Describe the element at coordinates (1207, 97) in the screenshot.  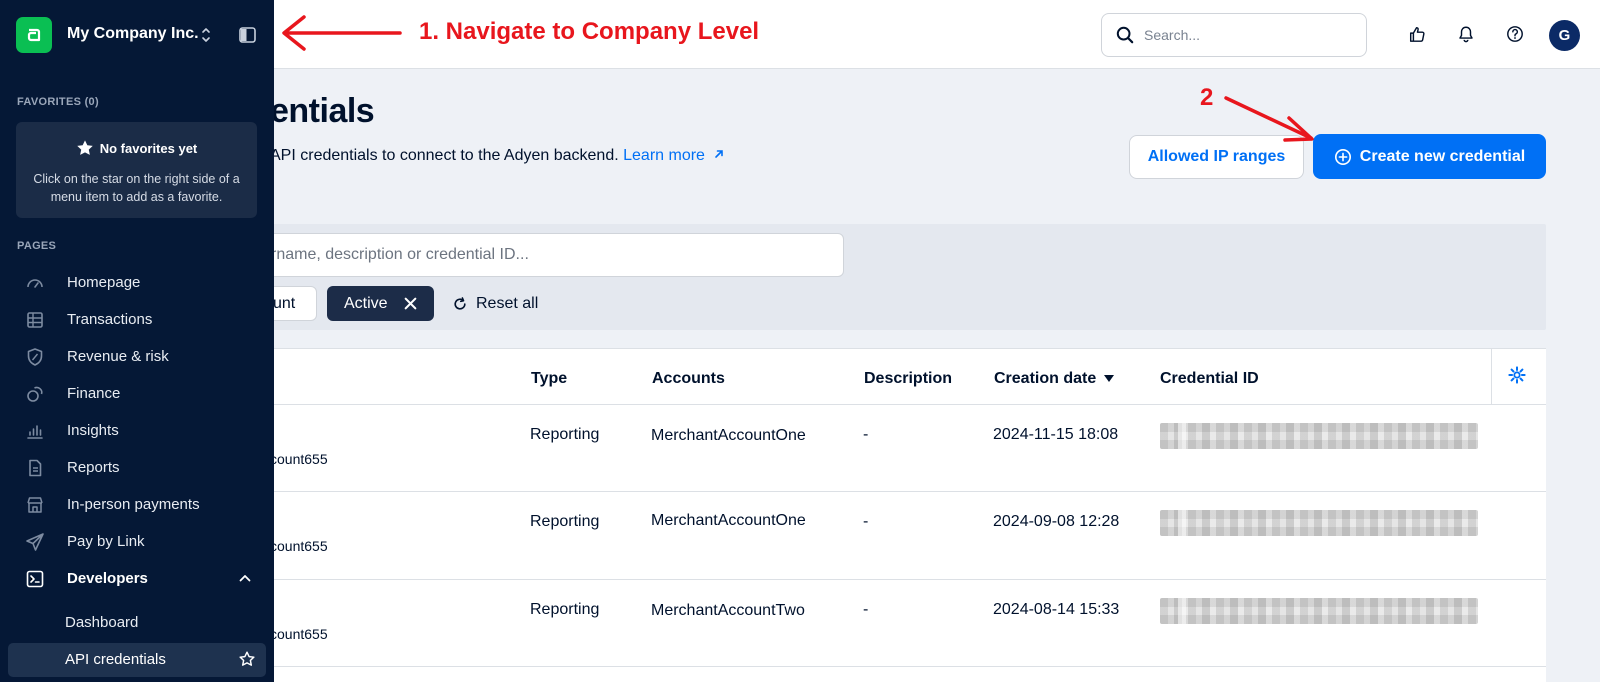
I see `annotation-step-2: 2` at that location.